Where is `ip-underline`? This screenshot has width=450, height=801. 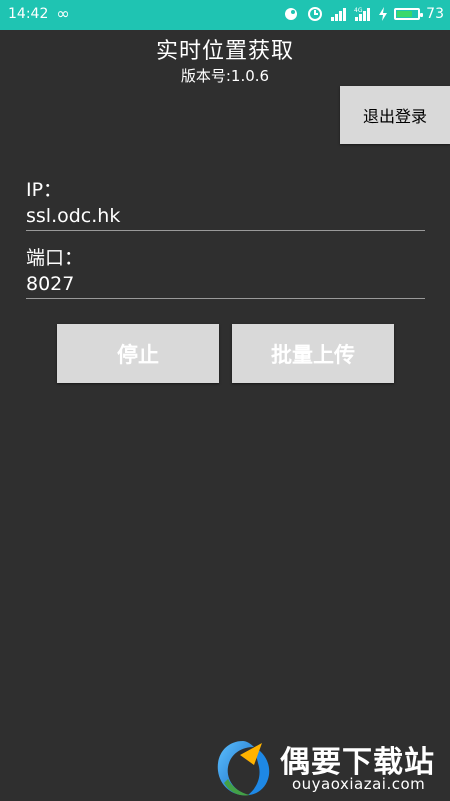
ip-underline is located at coordinates (225, 230).